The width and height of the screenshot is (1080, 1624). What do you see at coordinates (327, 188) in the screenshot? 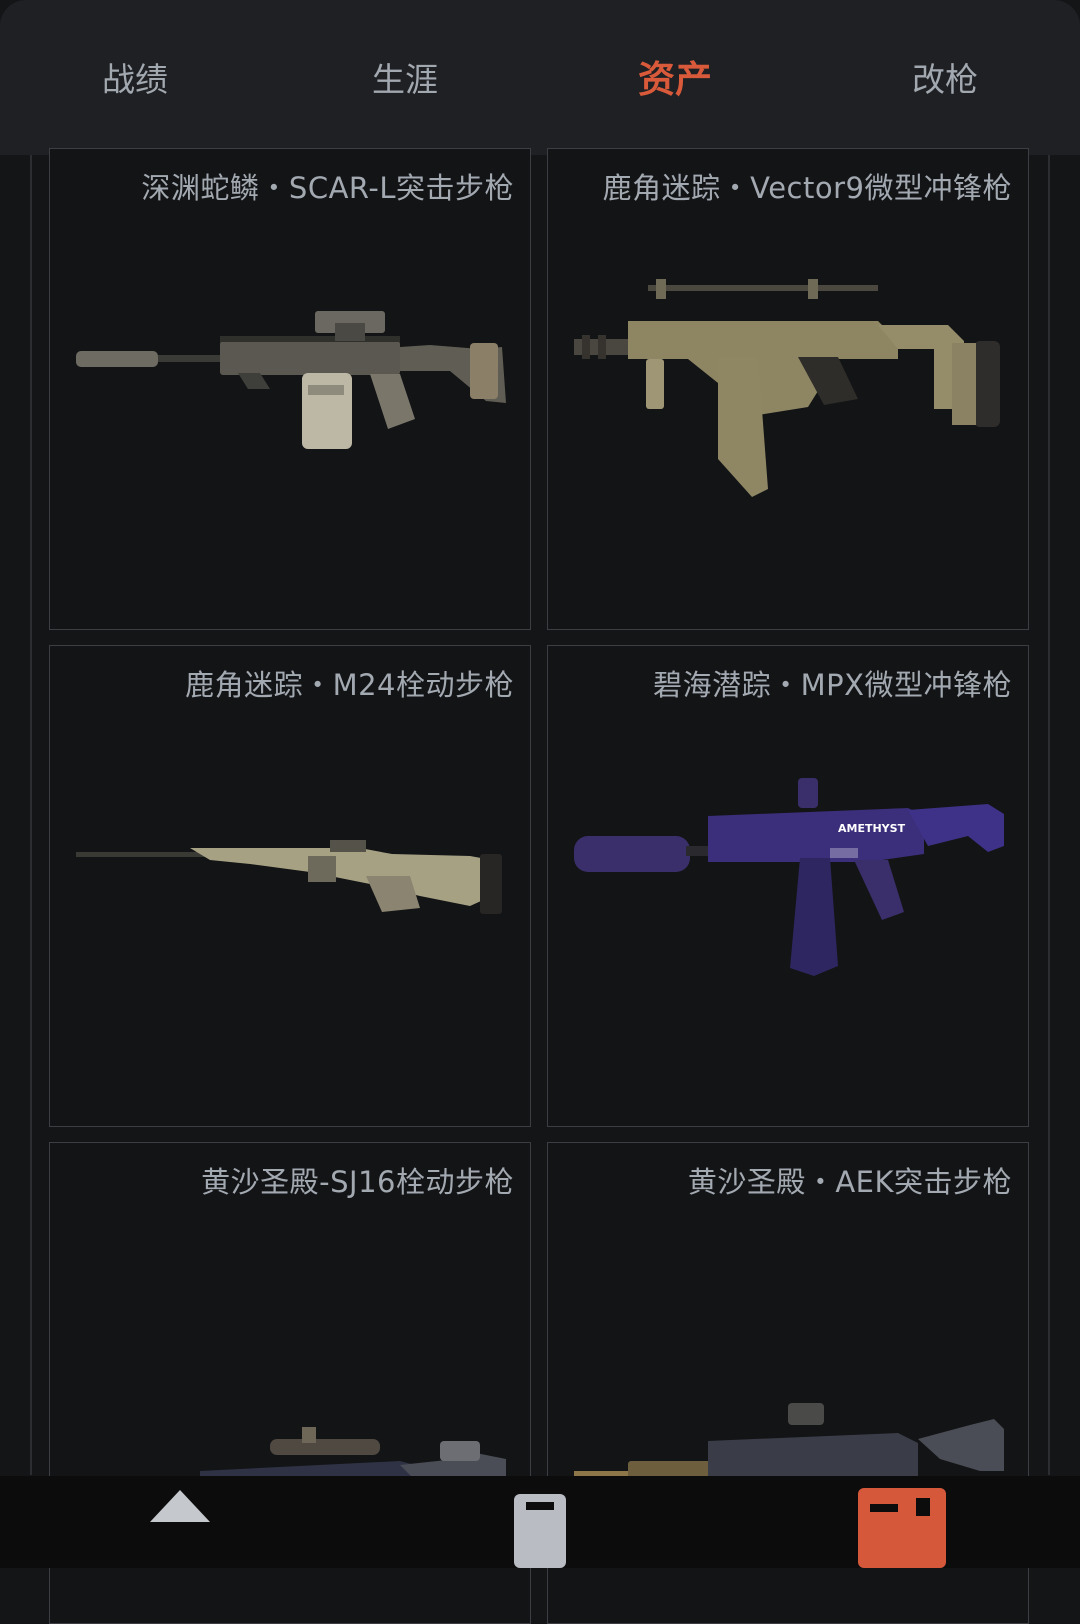
I see `asset-title: 深渊蛇鳞・SCAR-L突击步枪` at bounding box center [327, 188].